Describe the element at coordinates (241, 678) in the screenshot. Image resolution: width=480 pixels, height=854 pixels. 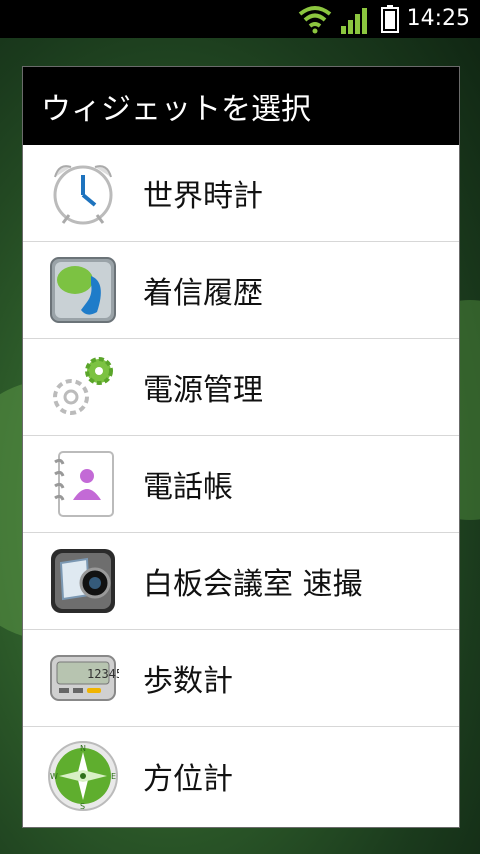
I see `list-item-pedometer: 12345 歩数計` at that location.